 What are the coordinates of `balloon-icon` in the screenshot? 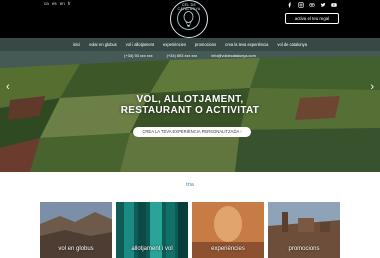 It's located at (188, 18).